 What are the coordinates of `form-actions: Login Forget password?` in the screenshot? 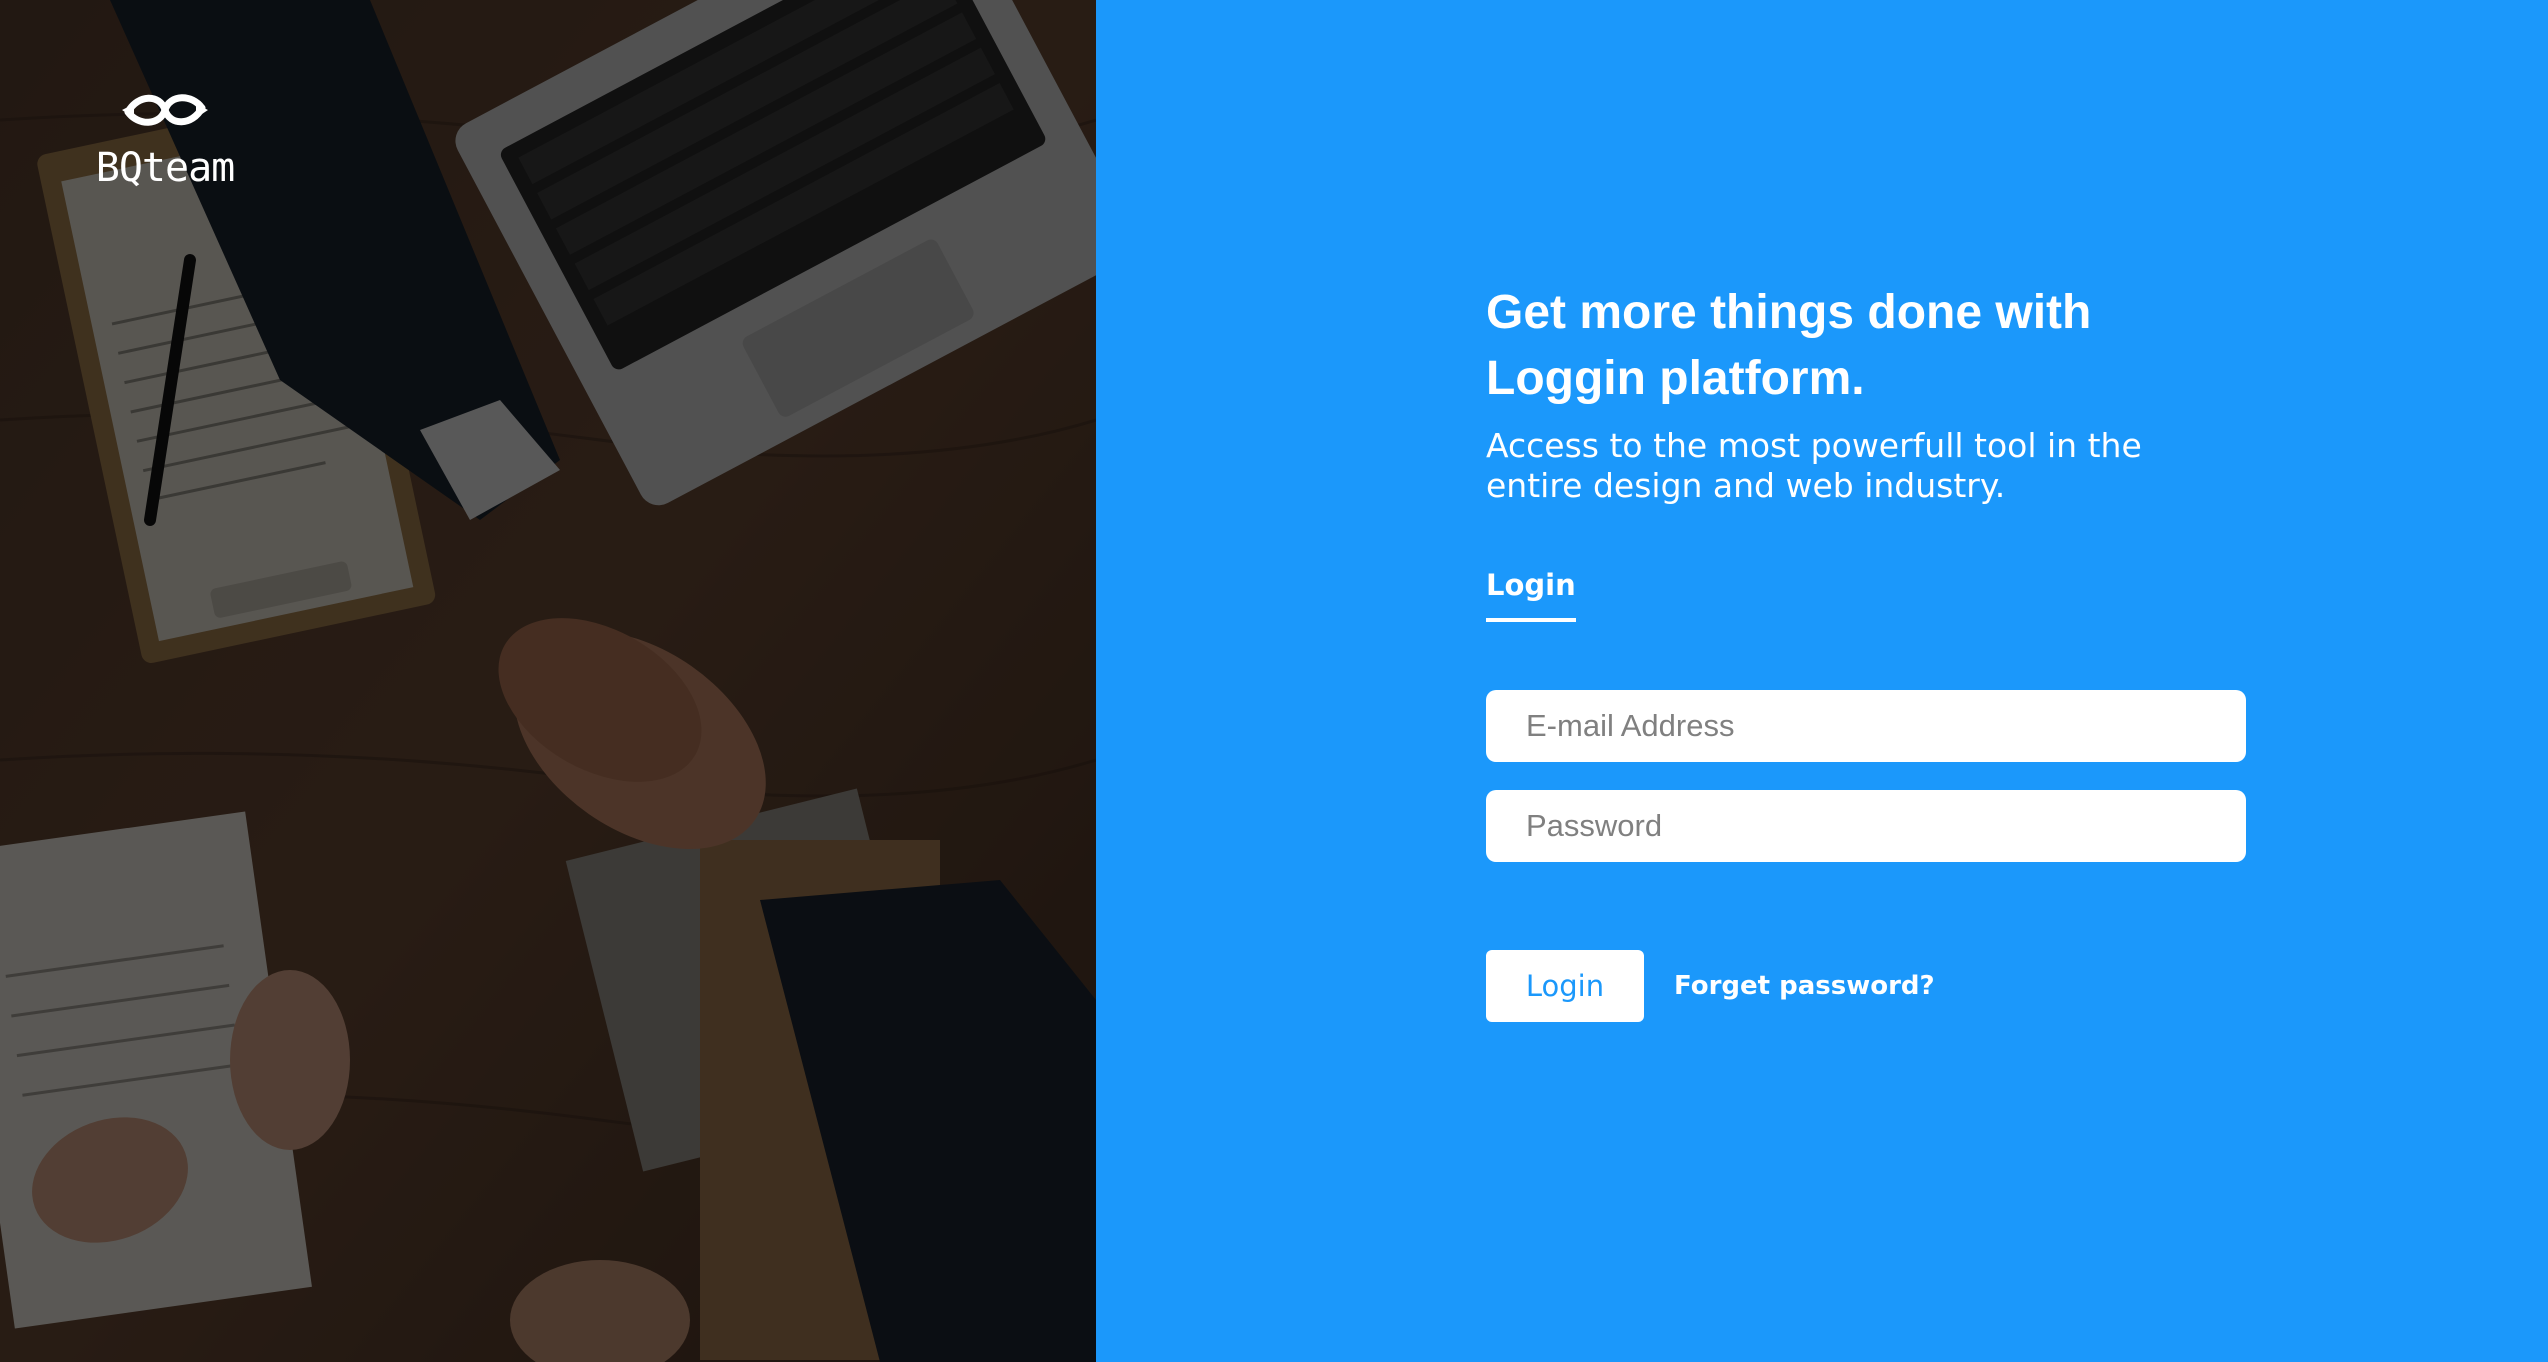 It's located at (1866, 986).